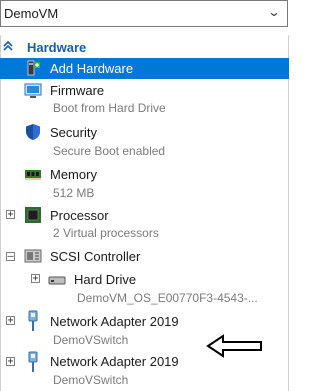 Image resolution: width=320 pixels, height=391 pixels. I want to click on tree-item-label: Processor, so click(79, 215).